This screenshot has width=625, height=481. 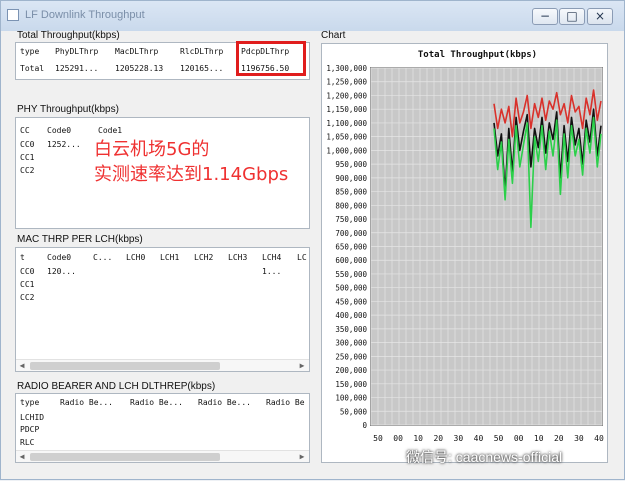 What do you see at coordinates (32, 417) in the screenshot?
I see `table-cell: LCHID` at bounding box center [32, 417].